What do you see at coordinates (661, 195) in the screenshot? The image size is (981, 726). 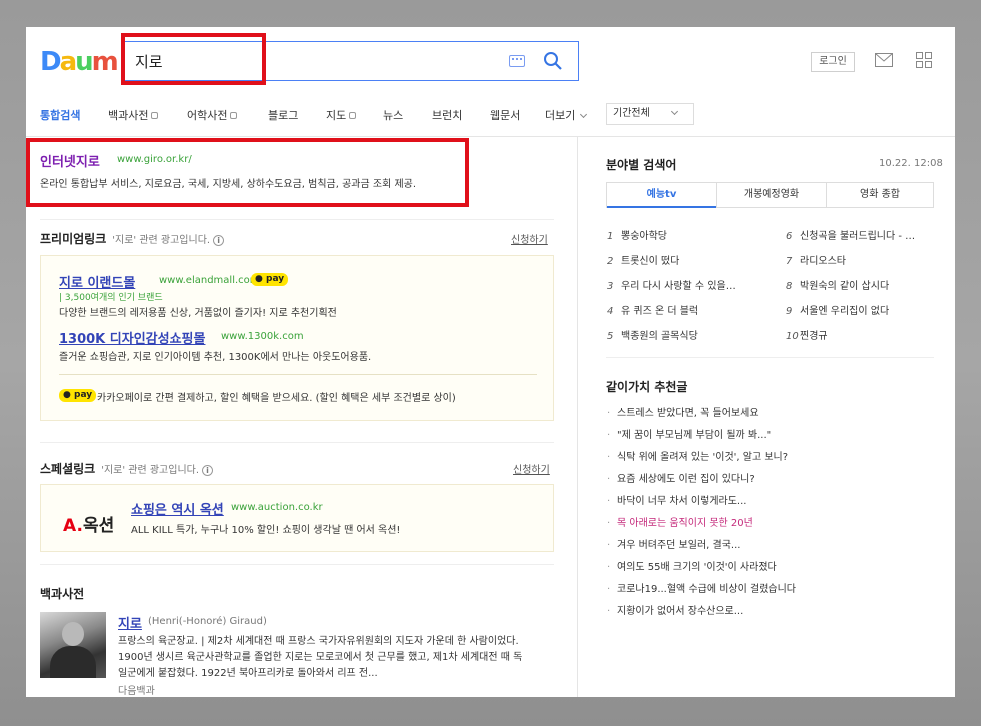 I see `tab-variety-tv: 예능tv` at bounding box center [661, 195].